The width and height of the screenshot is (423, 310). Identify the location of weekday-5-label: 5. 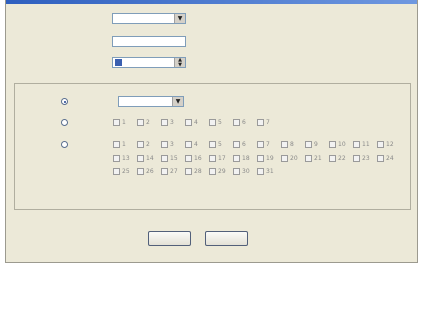
(220, 122).